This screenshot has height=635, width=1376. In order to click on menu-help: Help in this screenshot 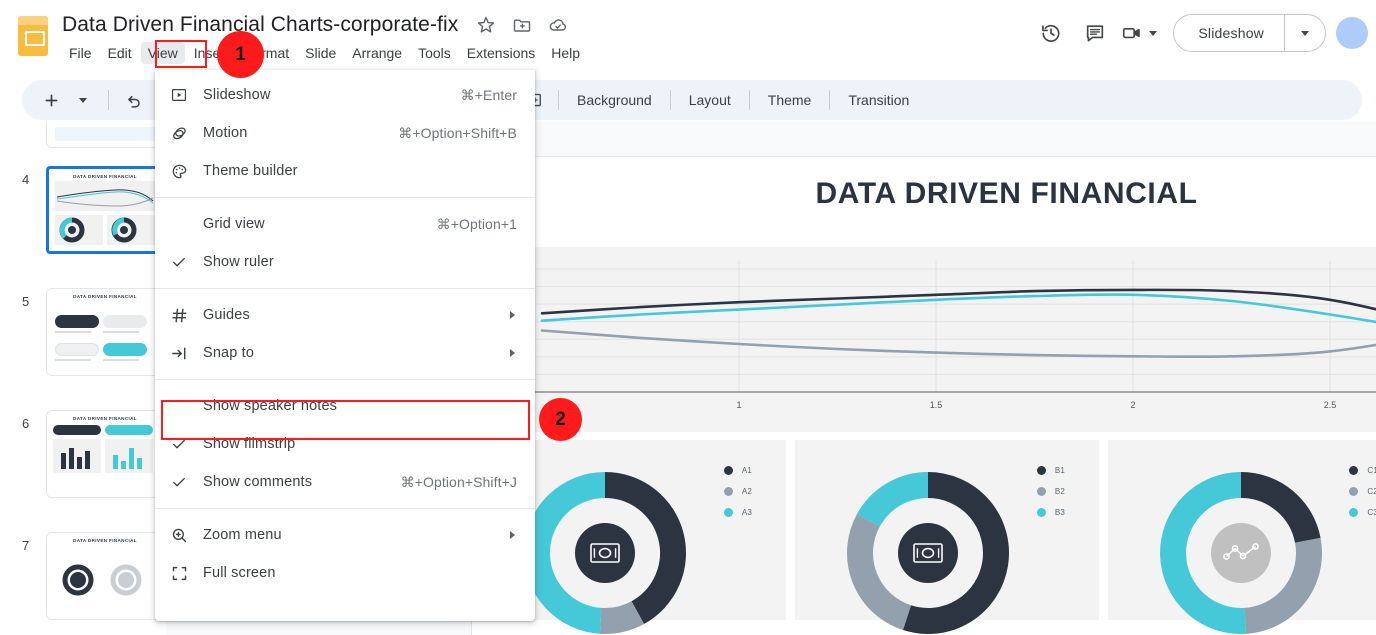, I will do `click(565, 53)`.